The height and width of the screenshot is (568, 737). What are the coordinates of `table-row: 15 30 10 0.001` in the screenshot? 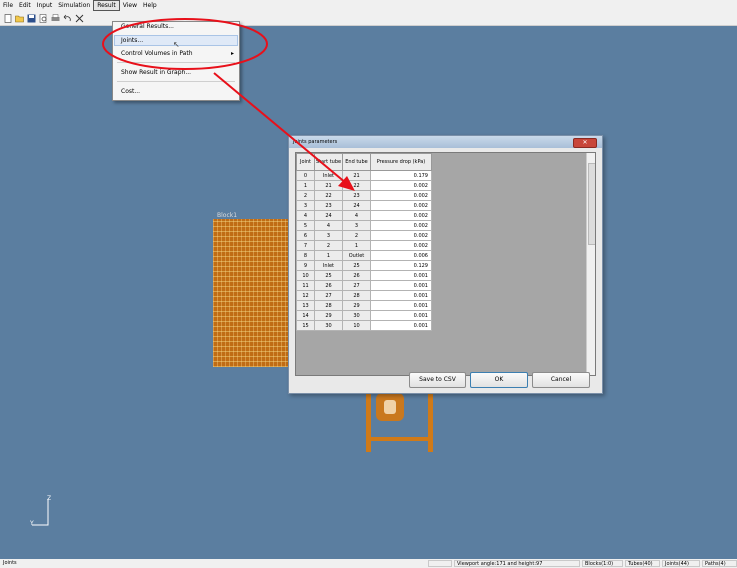 It's located at (364, 325).